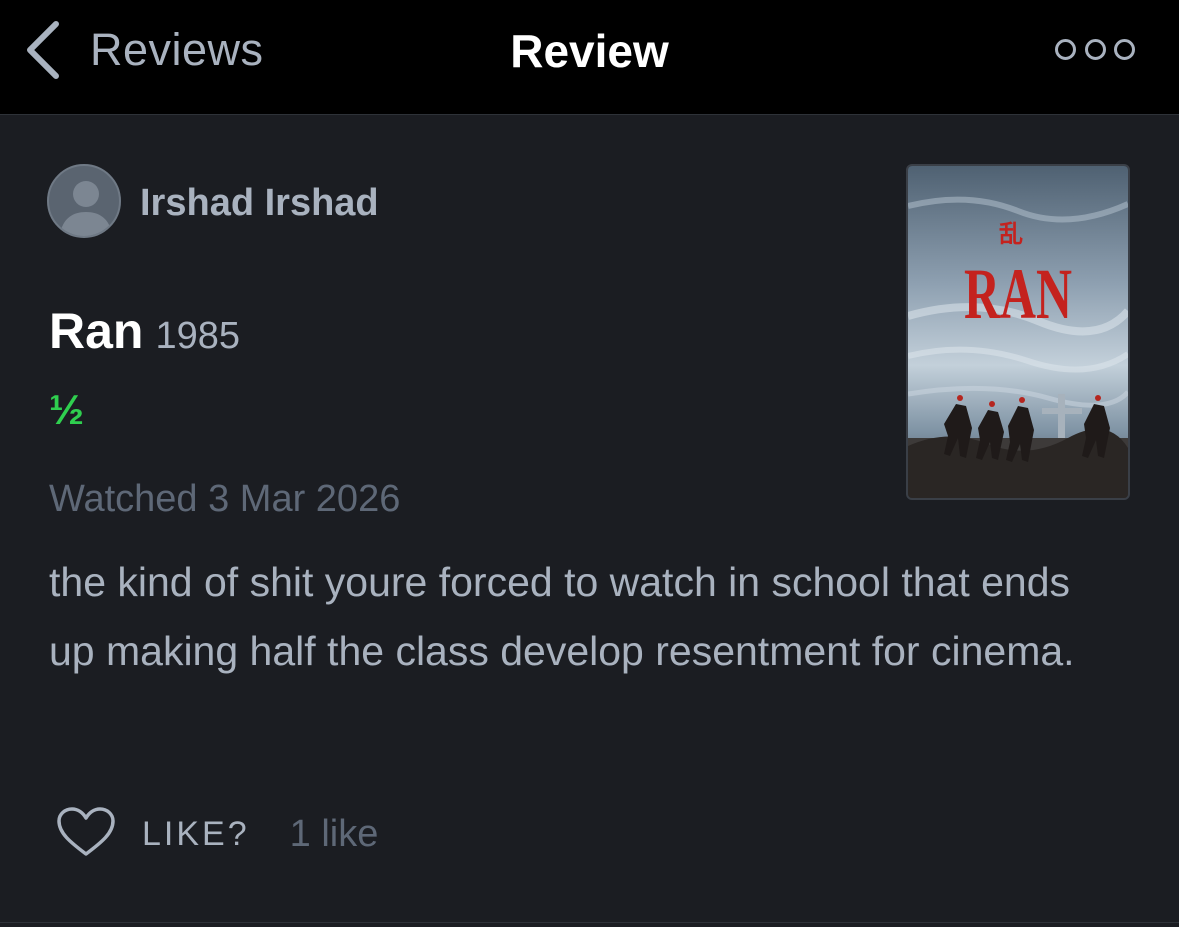 The height and width of the screenshot is (927, 1179). I want to click on film-title: Ran, so click(96, 331).